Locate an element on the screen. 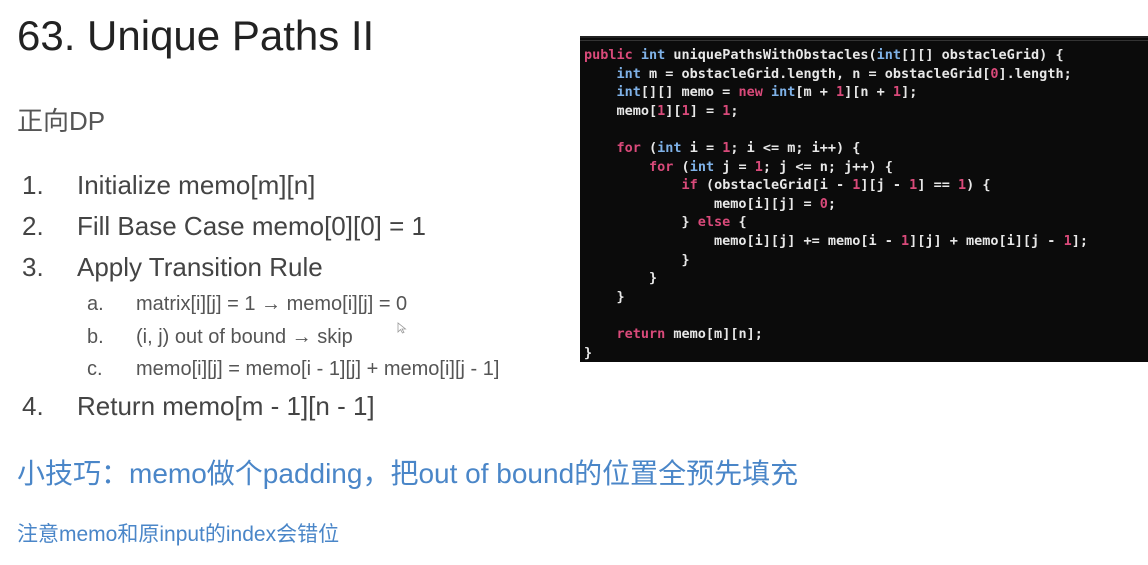 This screenshot has width=1148, height=565. substep-label: a. is located at coordinates (95, 304).